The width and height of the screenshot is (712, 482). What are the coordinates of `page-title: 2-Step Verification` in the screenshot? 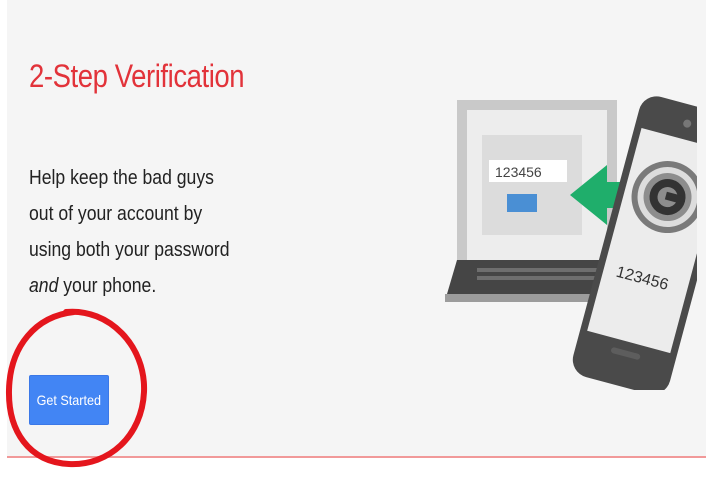 It's located at (137, 76).